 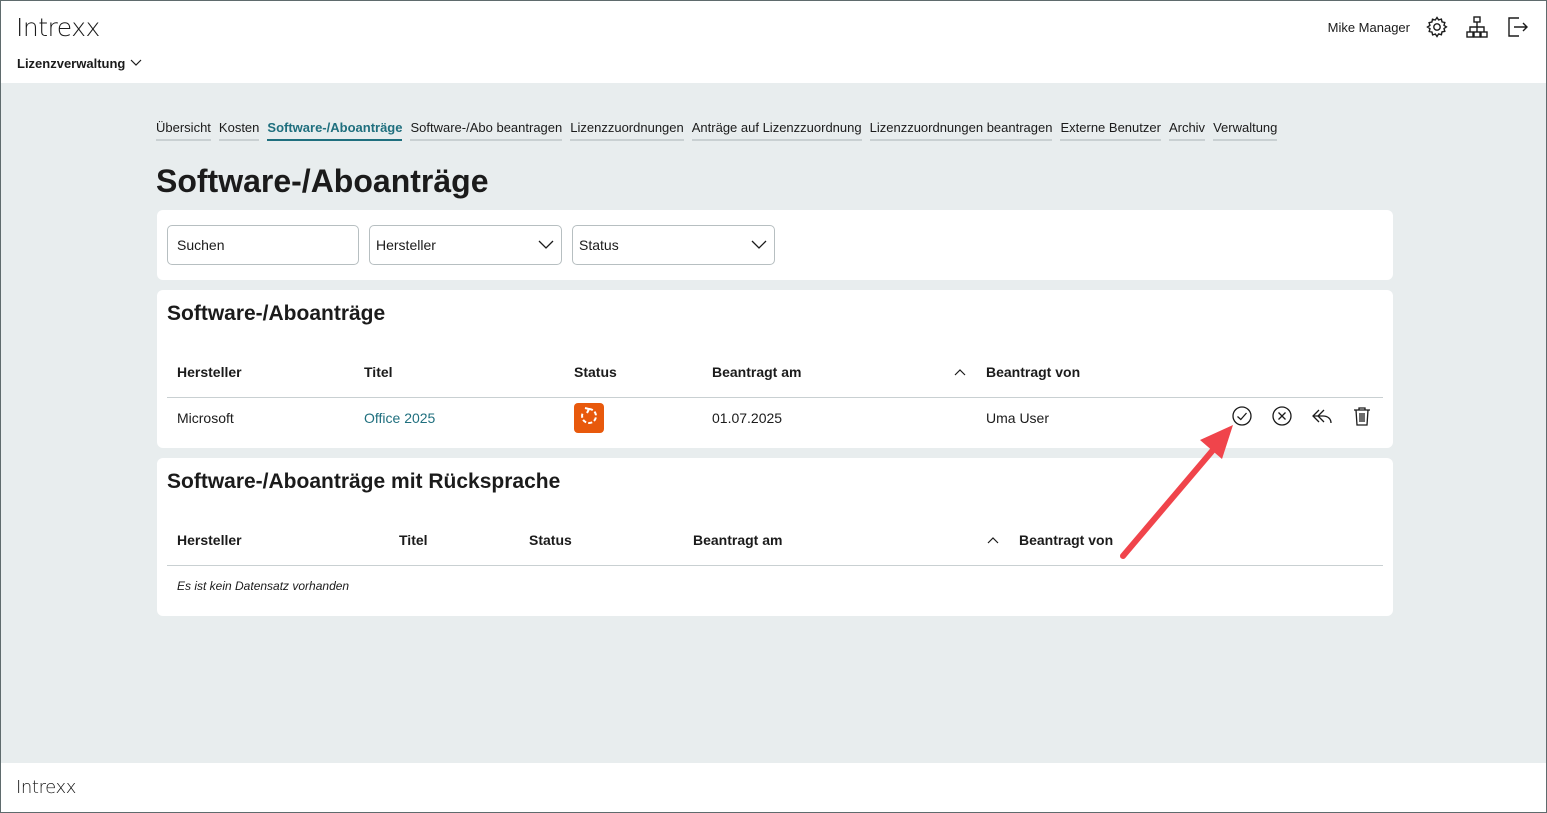 I want to click on page-title: Software-/Aboanträge, so click(x=322, y=181).